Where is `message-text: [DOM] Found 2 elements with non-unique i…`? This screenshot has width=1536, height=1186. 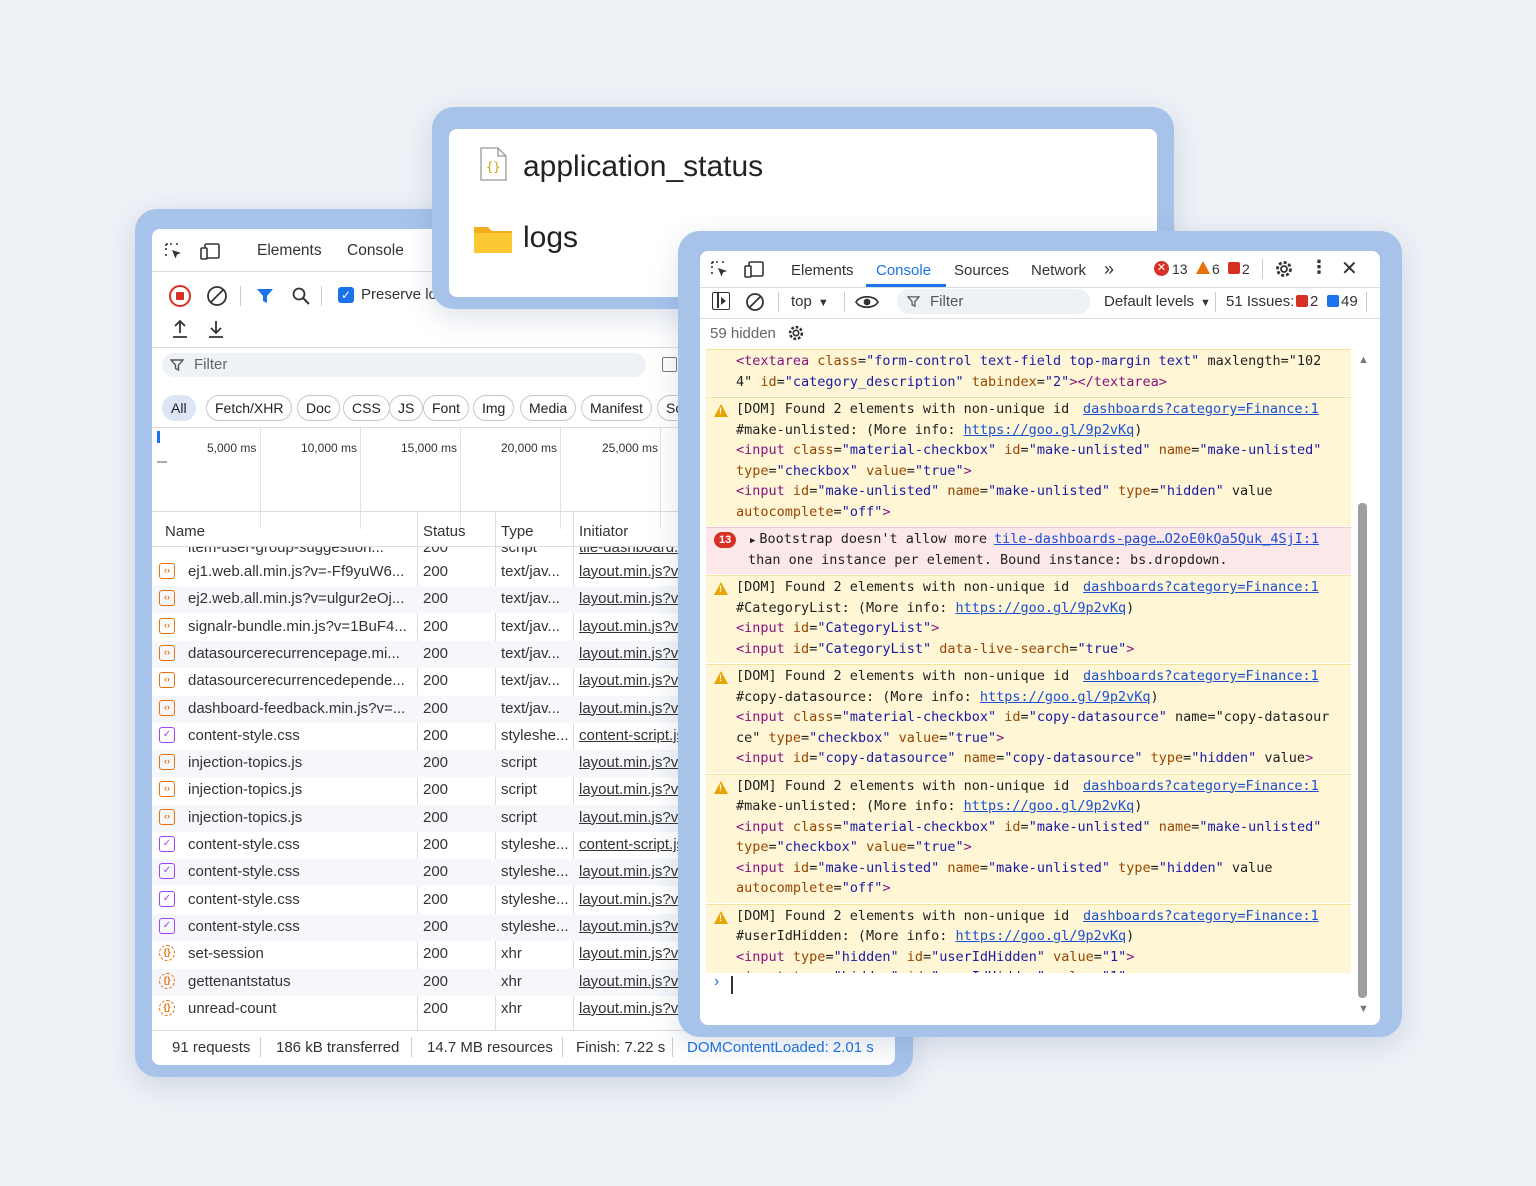
message-text: [DOM] Found 2 elements with non-unique i… is located at coordinates (907, 676).